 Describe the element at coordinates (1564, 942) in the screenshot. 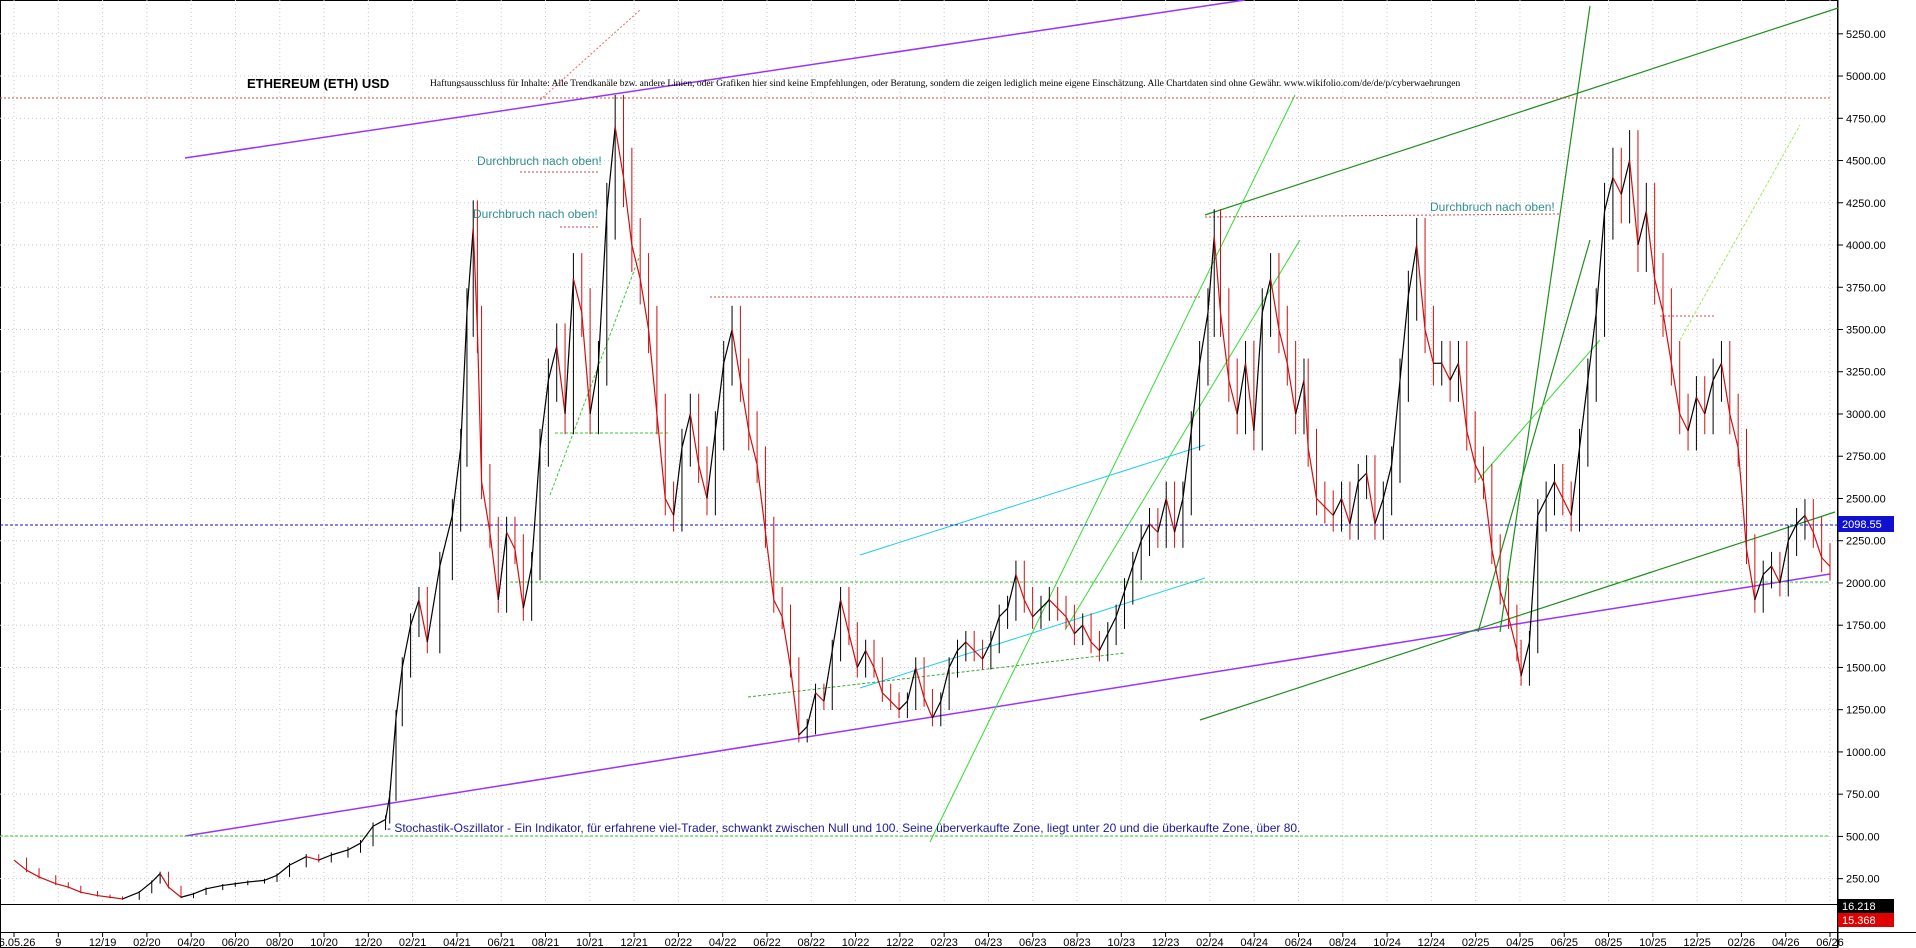

I see `x-tick-label: 06/25` at that location.